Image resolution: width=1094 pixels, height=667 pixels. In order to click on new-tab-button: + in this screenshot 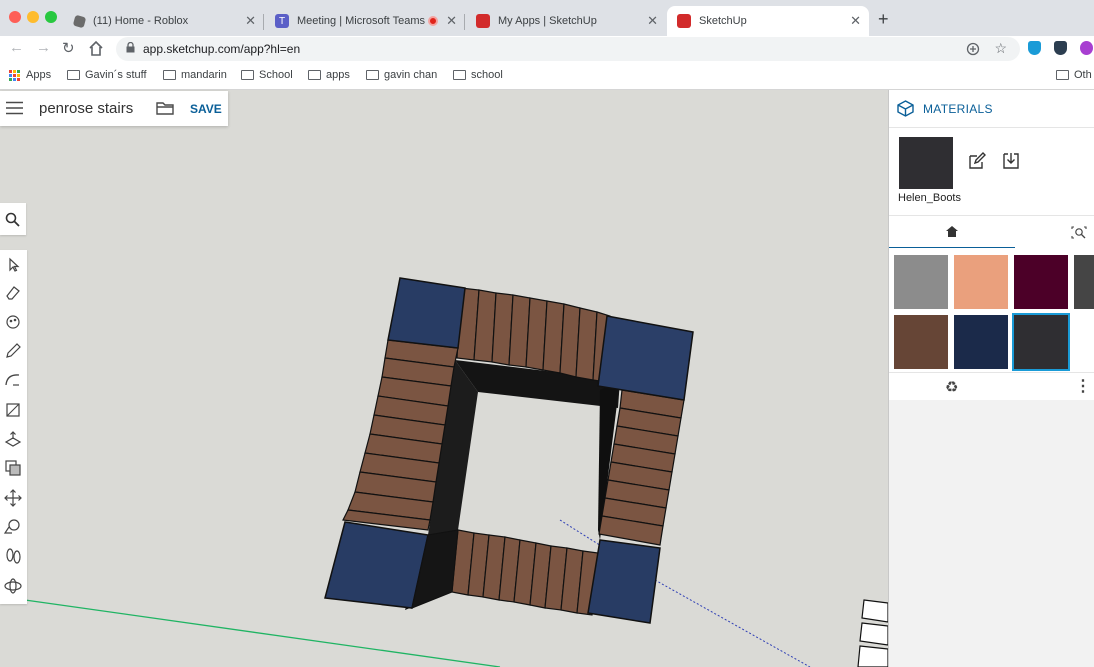, I will do `click(883, 19)`.